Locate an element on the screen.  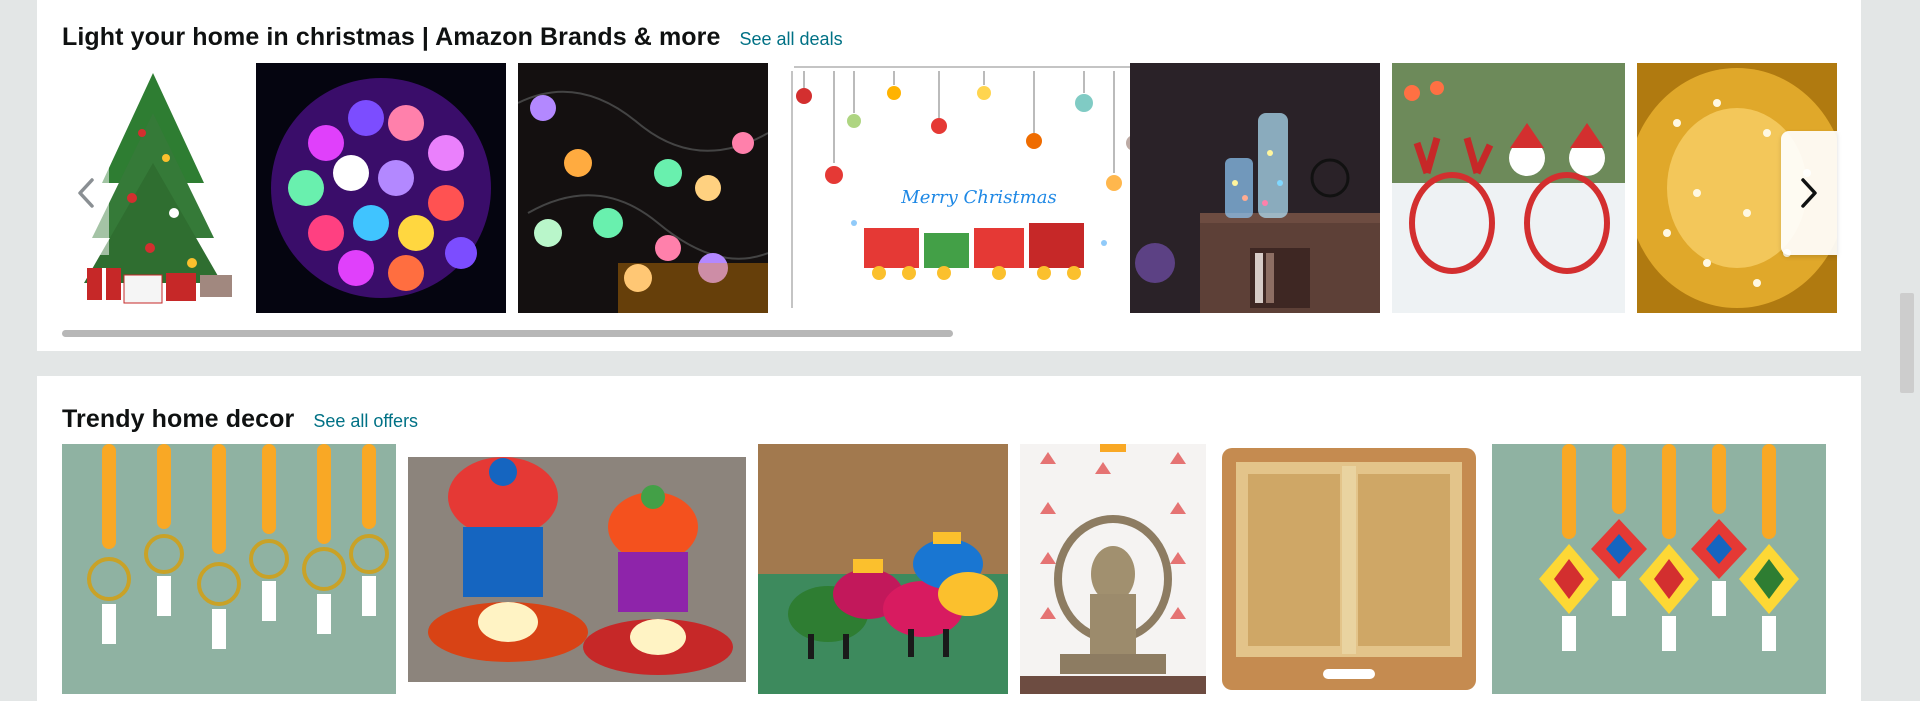
section-title: Trendy home decor is located at coordinates (178, 419).